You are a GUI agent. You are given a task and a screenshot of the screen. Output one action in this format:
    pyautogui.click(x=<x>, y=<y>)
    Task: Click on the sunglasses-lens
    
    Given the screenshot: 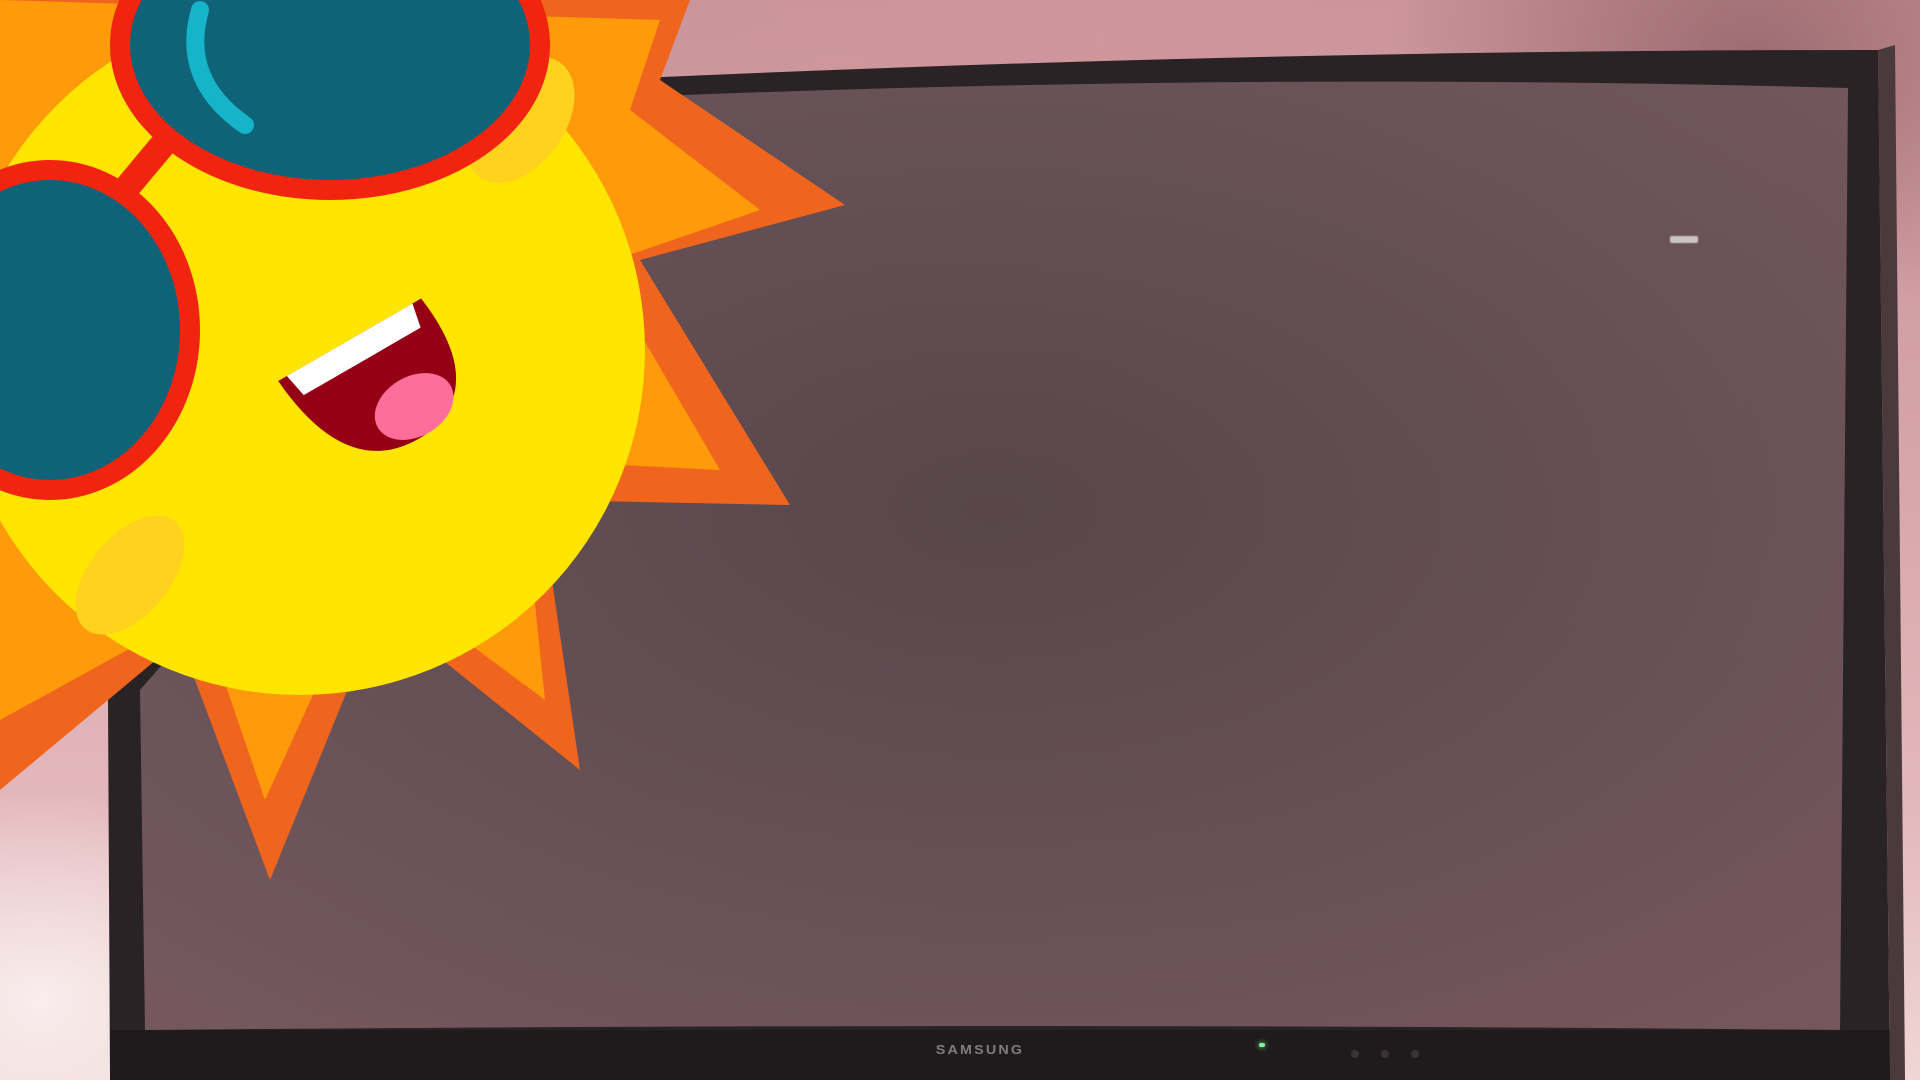 What is the action you would take?
    pyautogui.click(x=100, y=330)
    